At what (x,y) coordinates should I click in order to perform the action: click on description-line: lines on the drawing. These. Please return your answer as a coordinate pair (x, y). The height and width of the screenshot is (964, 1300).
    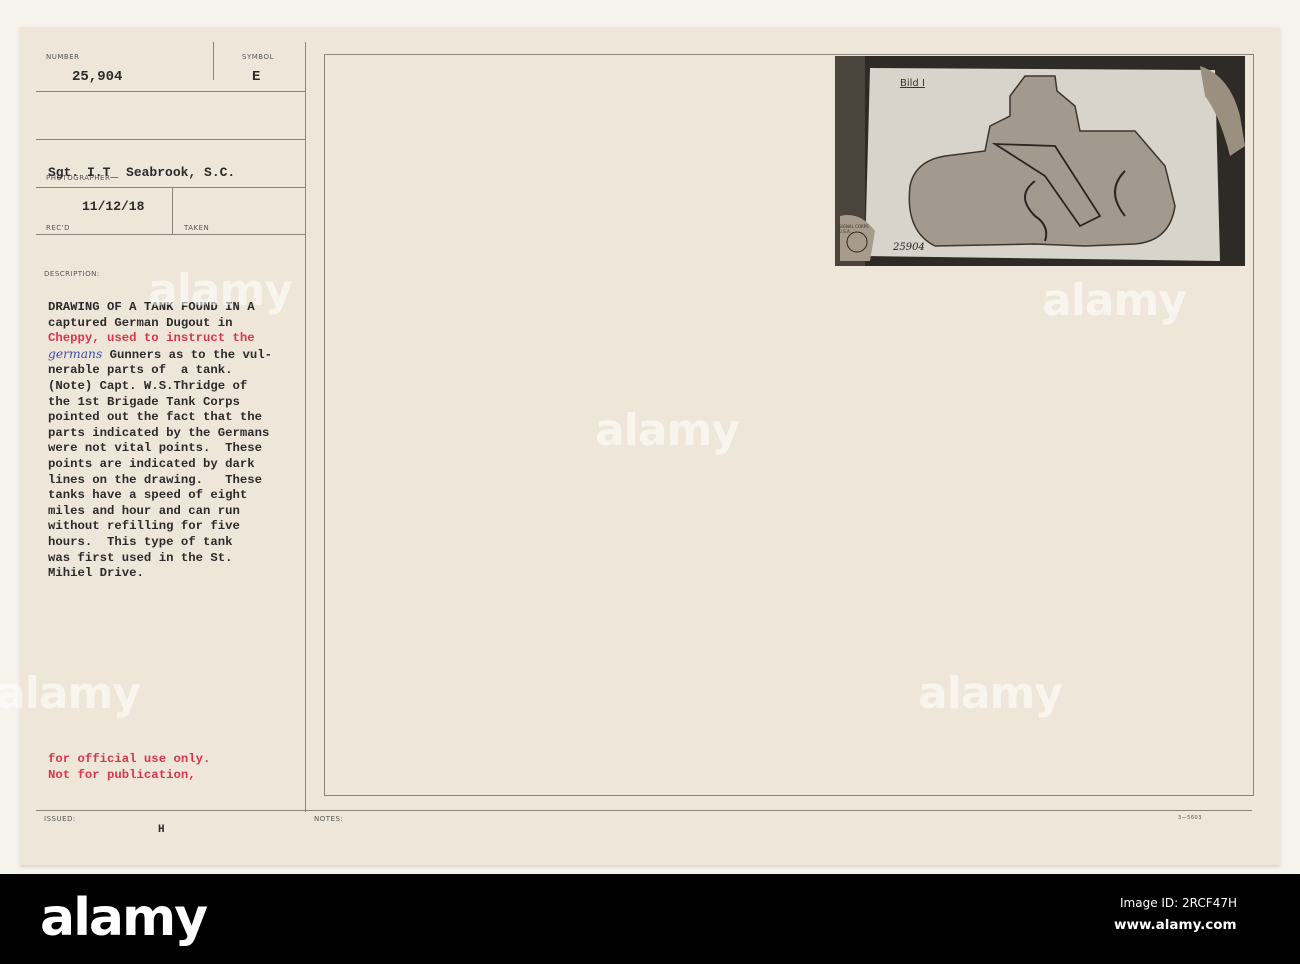
    Looking at the image, I should click on (155, 479).